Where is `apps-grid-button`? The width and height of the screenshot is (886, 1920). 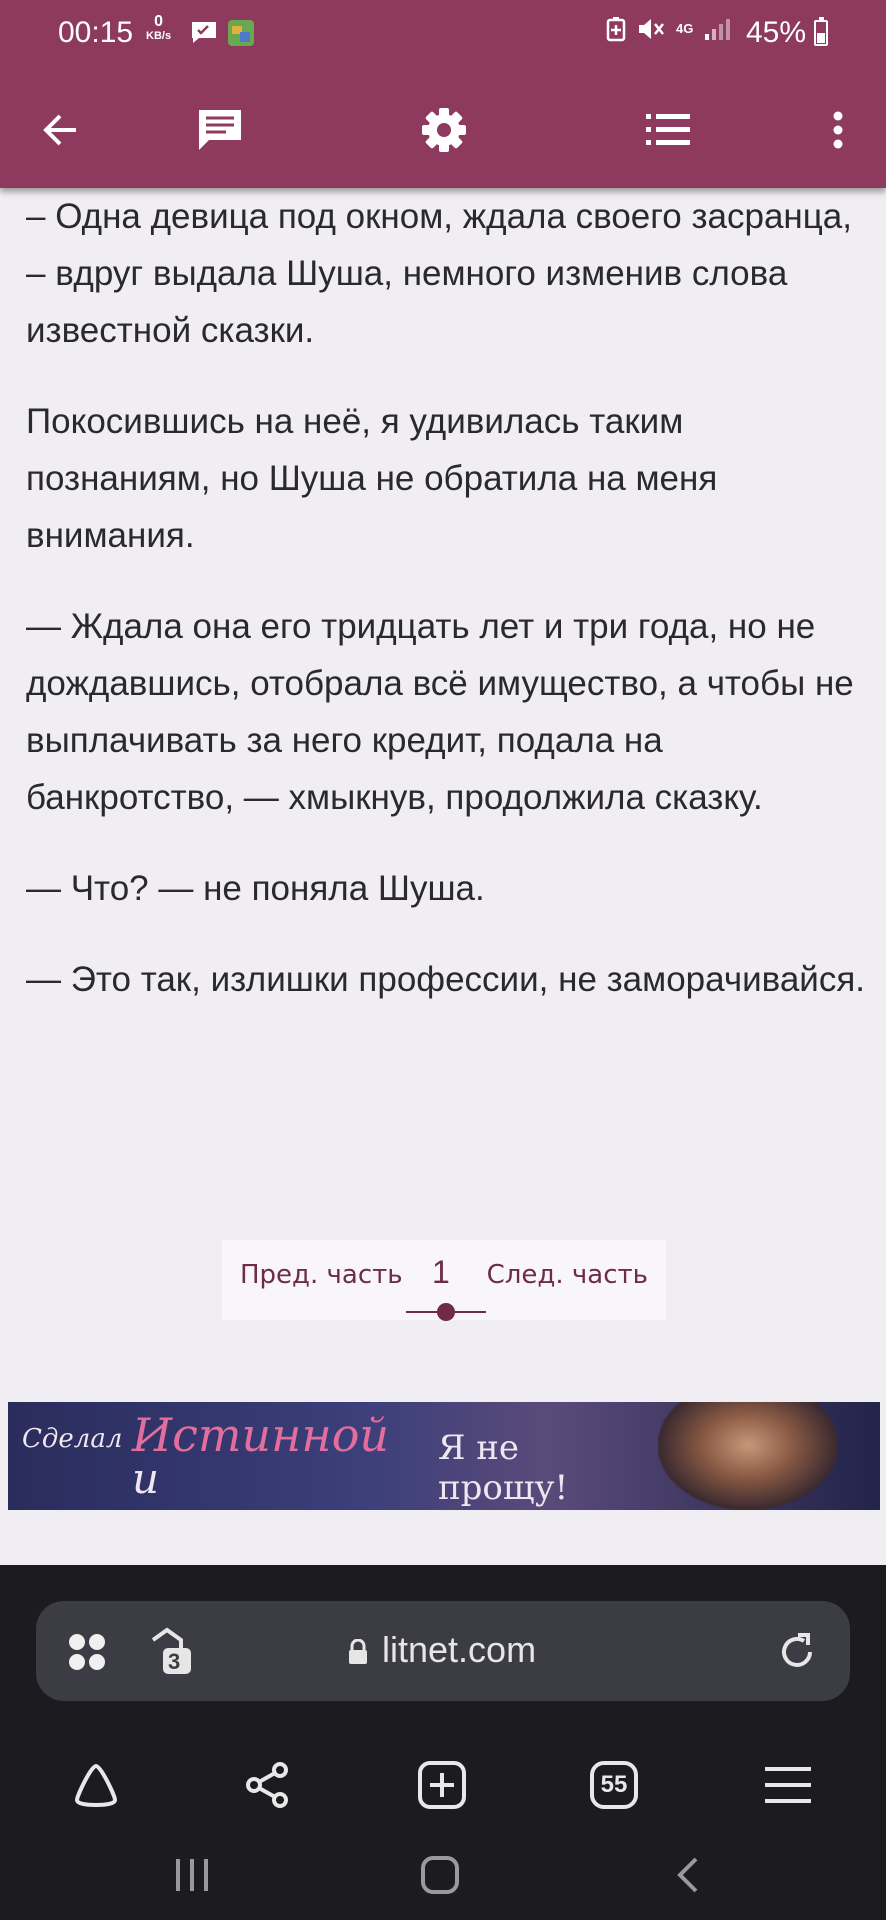 apps-grid-button is located at coordinates (87, 1652).